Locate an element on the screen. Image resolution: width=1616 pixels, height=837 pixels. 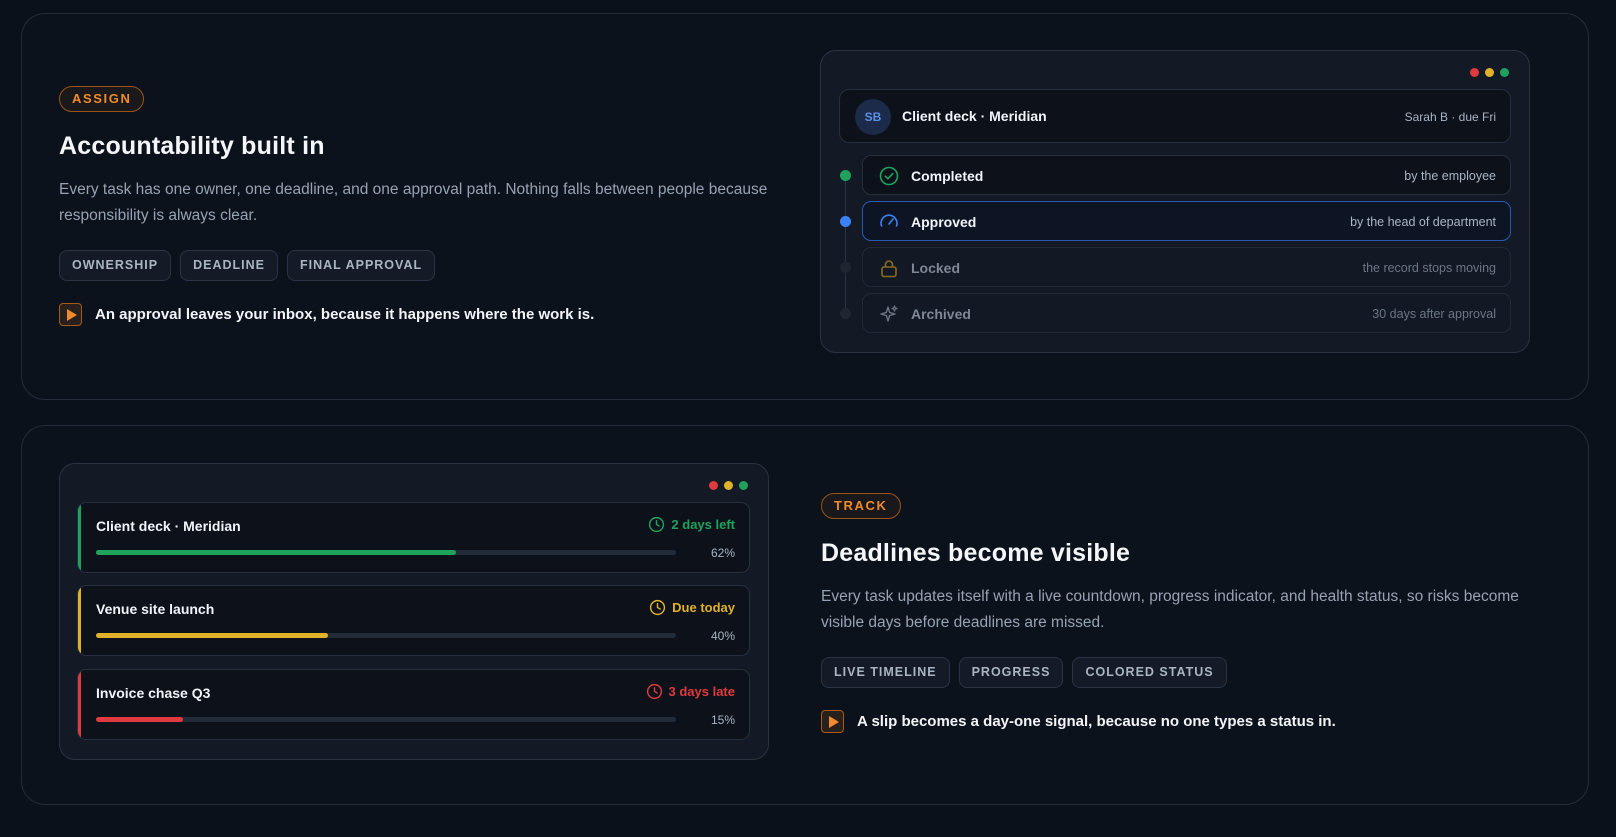
step-note: by the employee is located at coordinates (1450, 176).